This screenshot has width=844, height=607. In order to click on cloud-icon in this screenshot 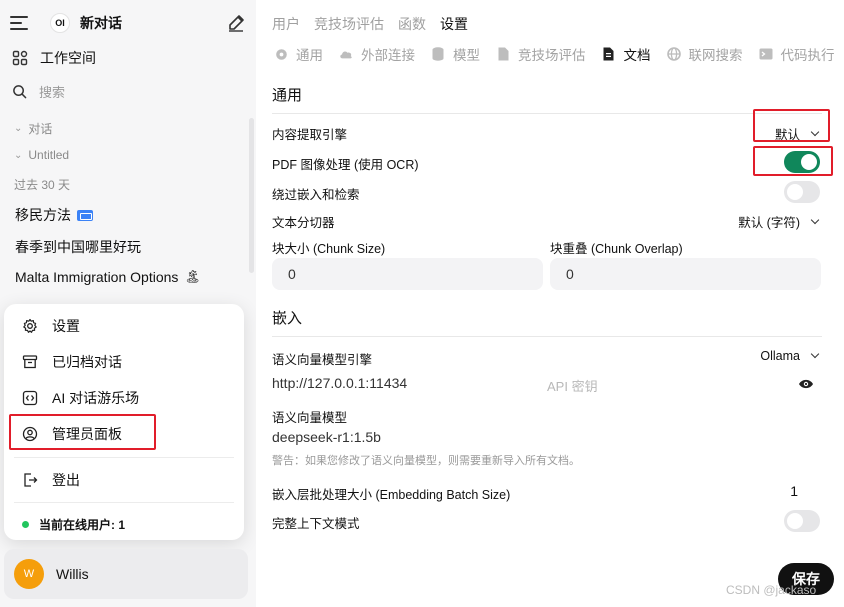, I will do `click(346, 54)`.